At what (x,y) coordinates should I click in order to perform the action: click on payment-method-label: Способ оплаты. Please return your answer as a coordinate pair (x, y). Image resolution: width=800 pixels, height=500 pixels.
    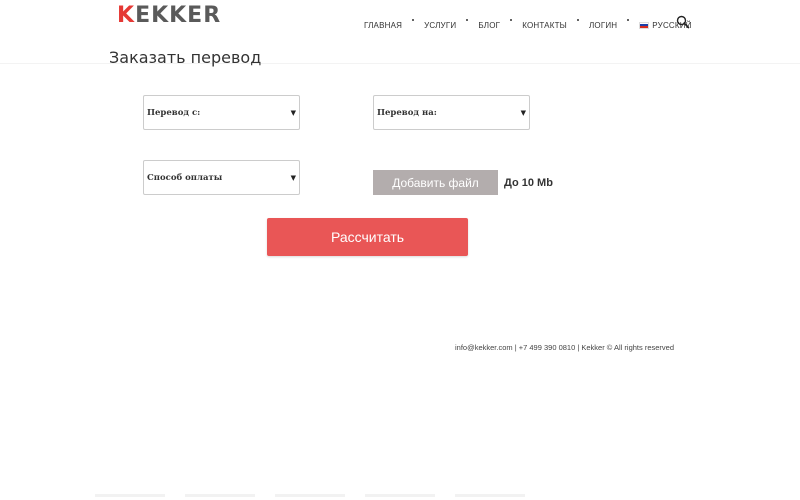
    Looking at the image, I should click on (185, 177).